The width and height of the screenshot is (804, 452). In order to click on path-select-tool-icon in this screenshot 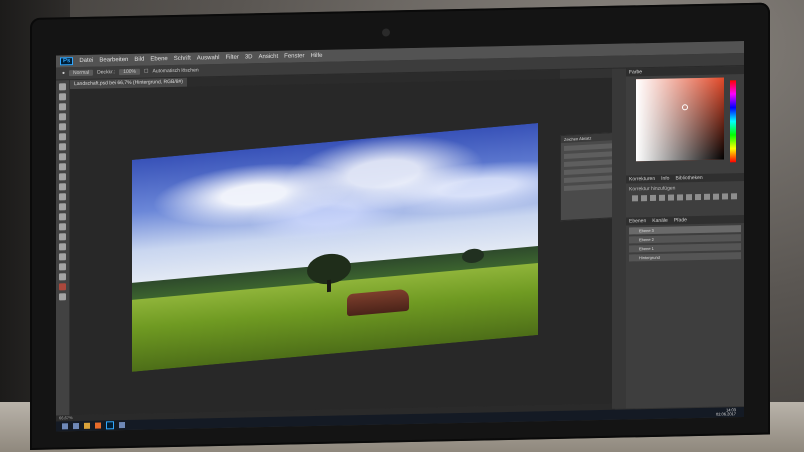, I will do `click(62, 247)`.